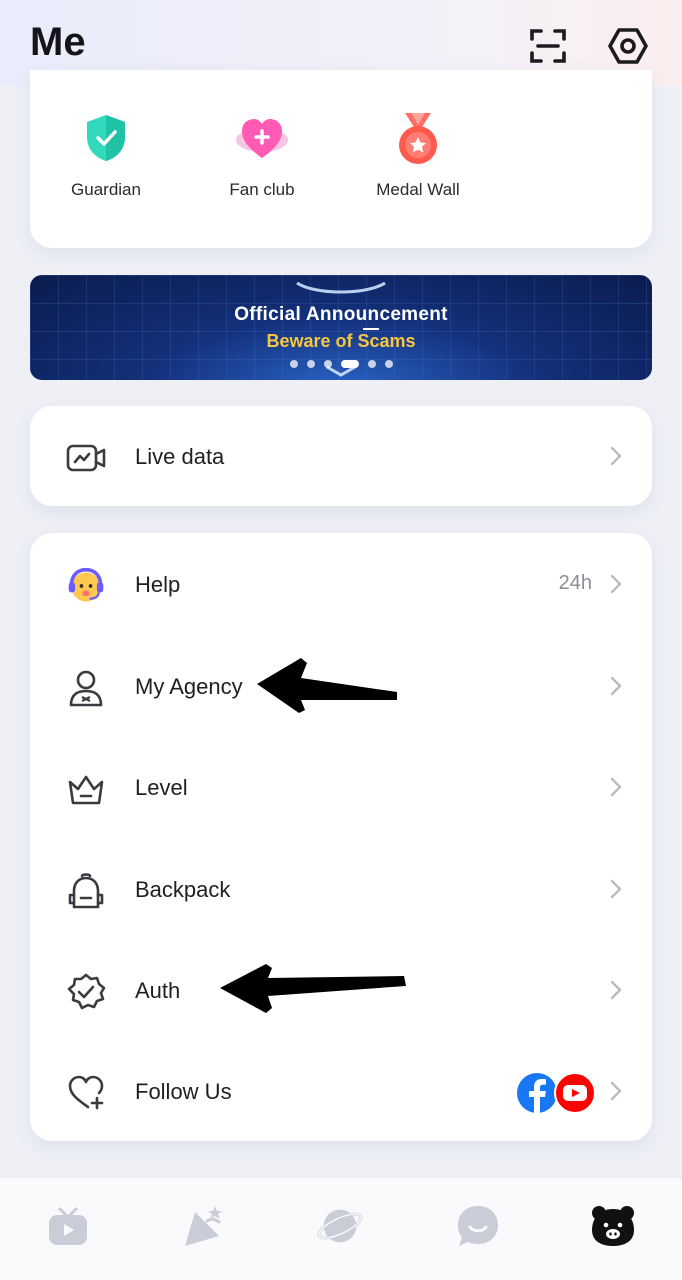 Image resolution: width=682 pixels, height=1280 pixels. What do you see at coordinates (86, 1093) in the screenshot?
I see `heart-add-icon` at bounding box center [86, 1093].